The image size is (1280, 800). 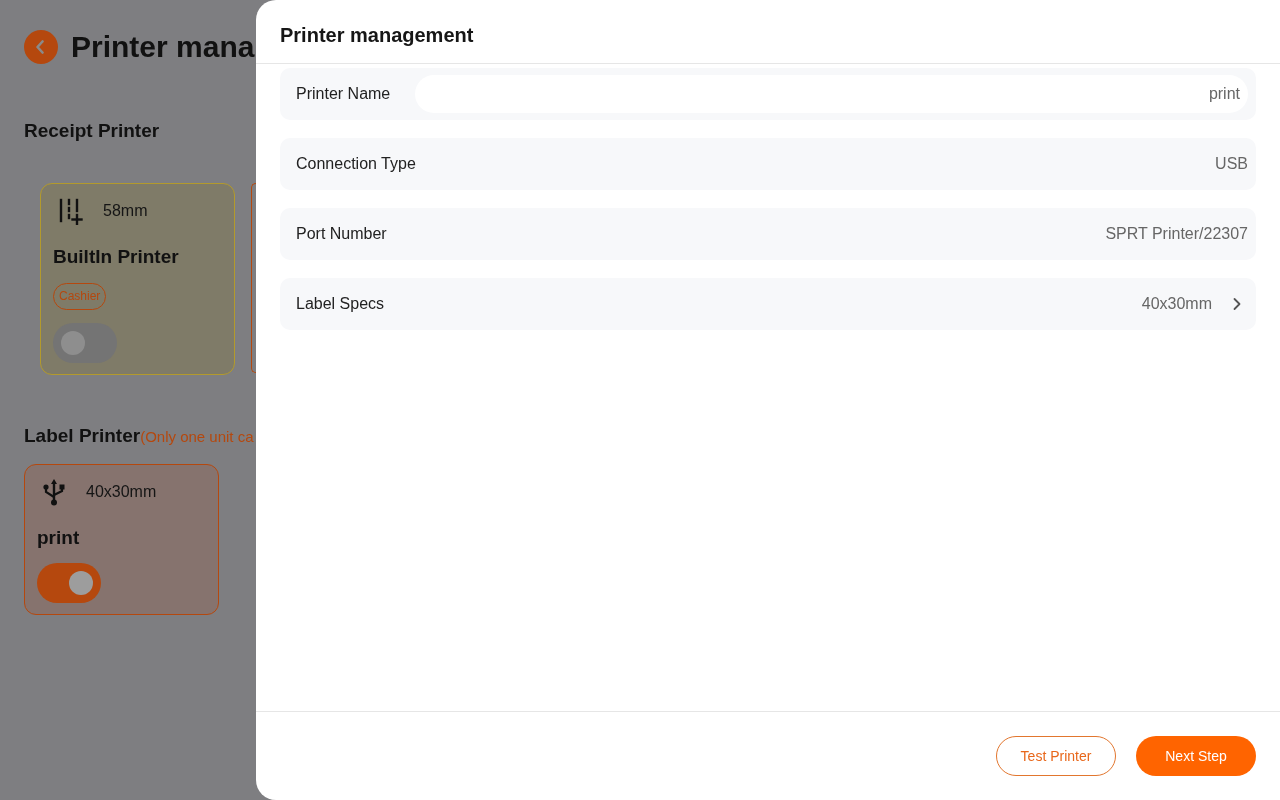 What do you see at coordinates (1196, 756) in the screenshot?
I see `next-step-button: Next Step` at bounding box center [1196, 756].